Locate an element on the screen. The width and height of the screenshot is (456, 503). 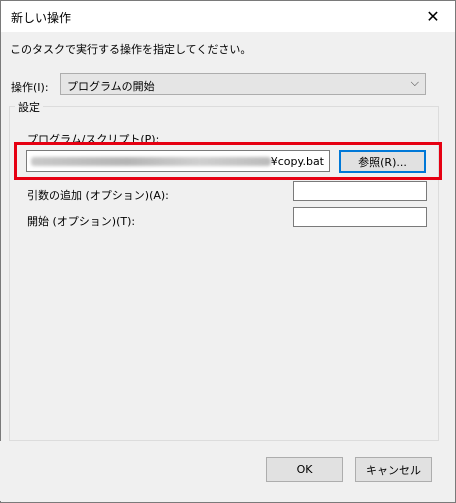
cancel-button: キャンセル is located at coordinates (393, 469).